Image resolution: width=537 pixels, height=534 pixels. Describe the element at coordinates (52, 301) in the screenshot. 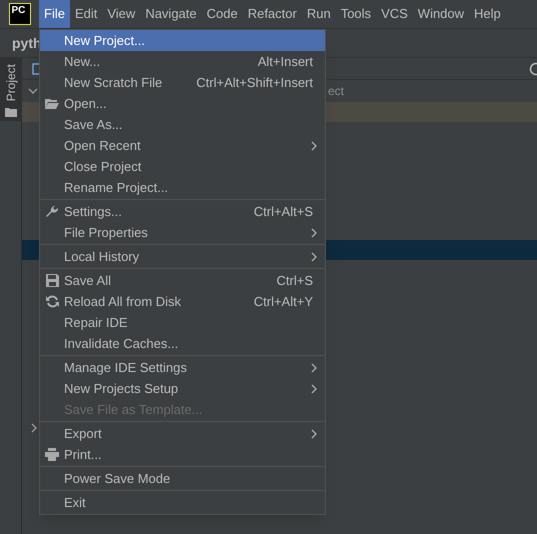

I see `reload-icon` at that location.